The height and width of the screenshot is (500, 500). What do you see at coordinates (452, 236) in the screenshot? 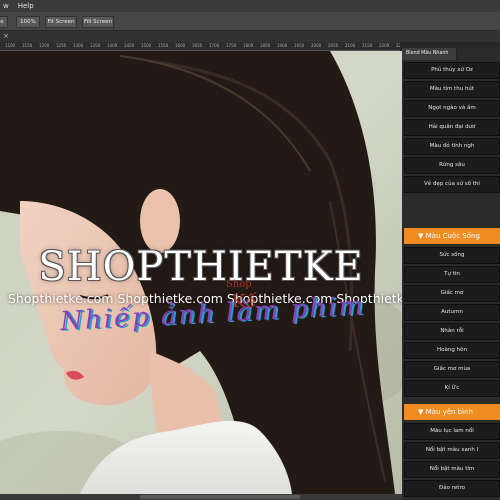
I see `section-header-life: ▼ Màu Cuộc Sống` at bounding box center [452, 236].